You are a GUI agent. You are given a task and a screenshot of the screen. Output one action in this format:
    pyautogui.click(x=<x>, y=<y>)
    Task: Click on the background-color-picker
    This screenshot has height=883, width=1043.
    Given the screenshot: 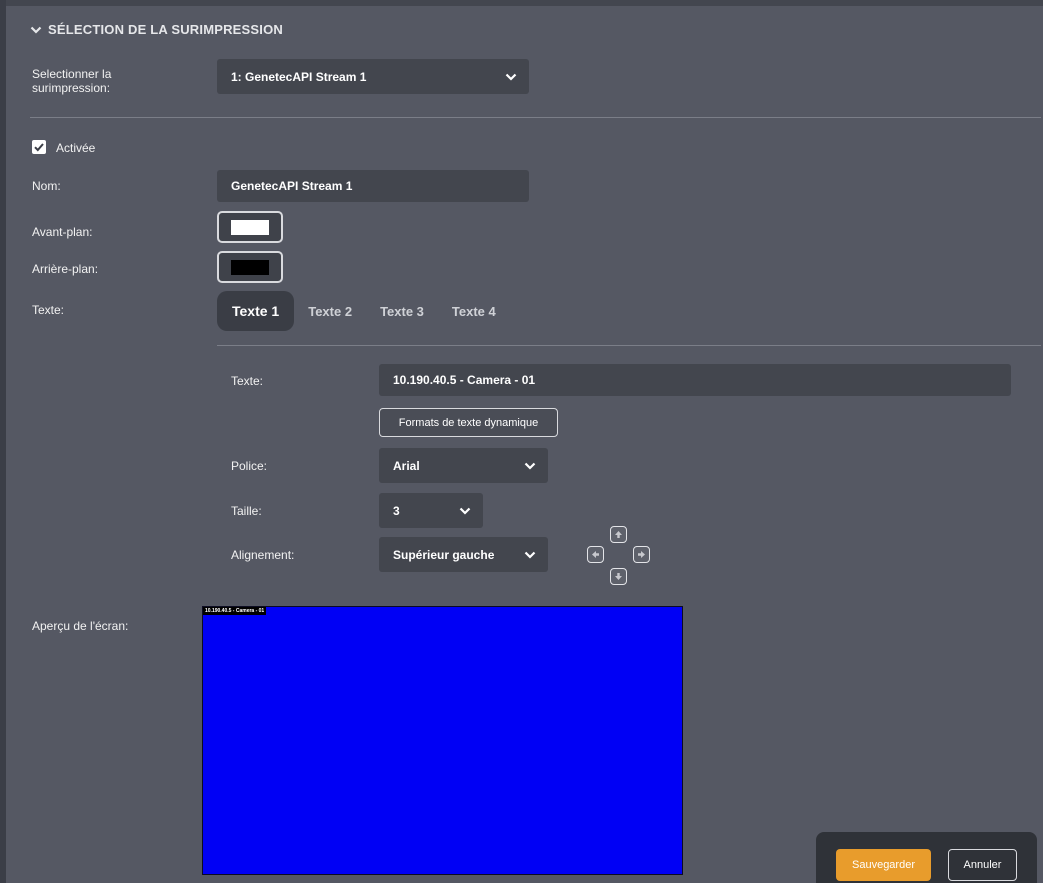 What is the action you would take?
    pyautogui.click(x=250, y=267)
    